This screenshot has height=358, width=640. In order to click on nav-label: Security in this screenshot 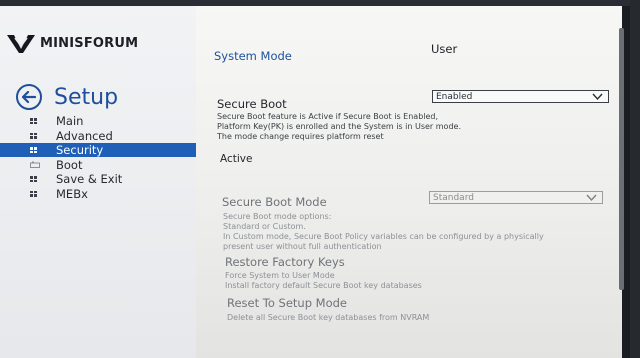, I will do `click(80, 150)`.